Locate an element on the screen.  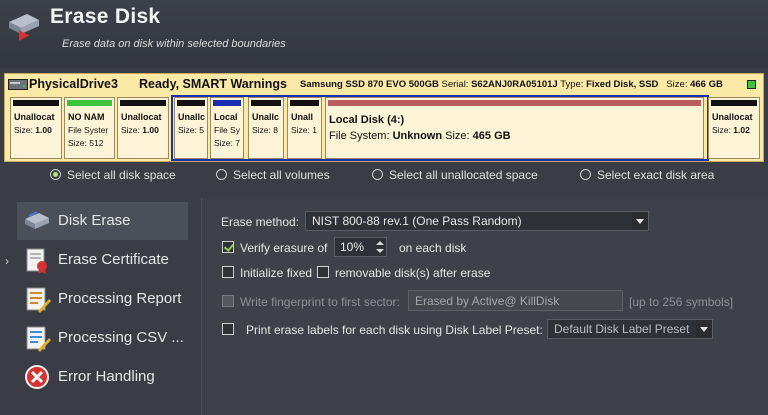
verify-percent-stepper: 10% is located at coordinates (360, 247).